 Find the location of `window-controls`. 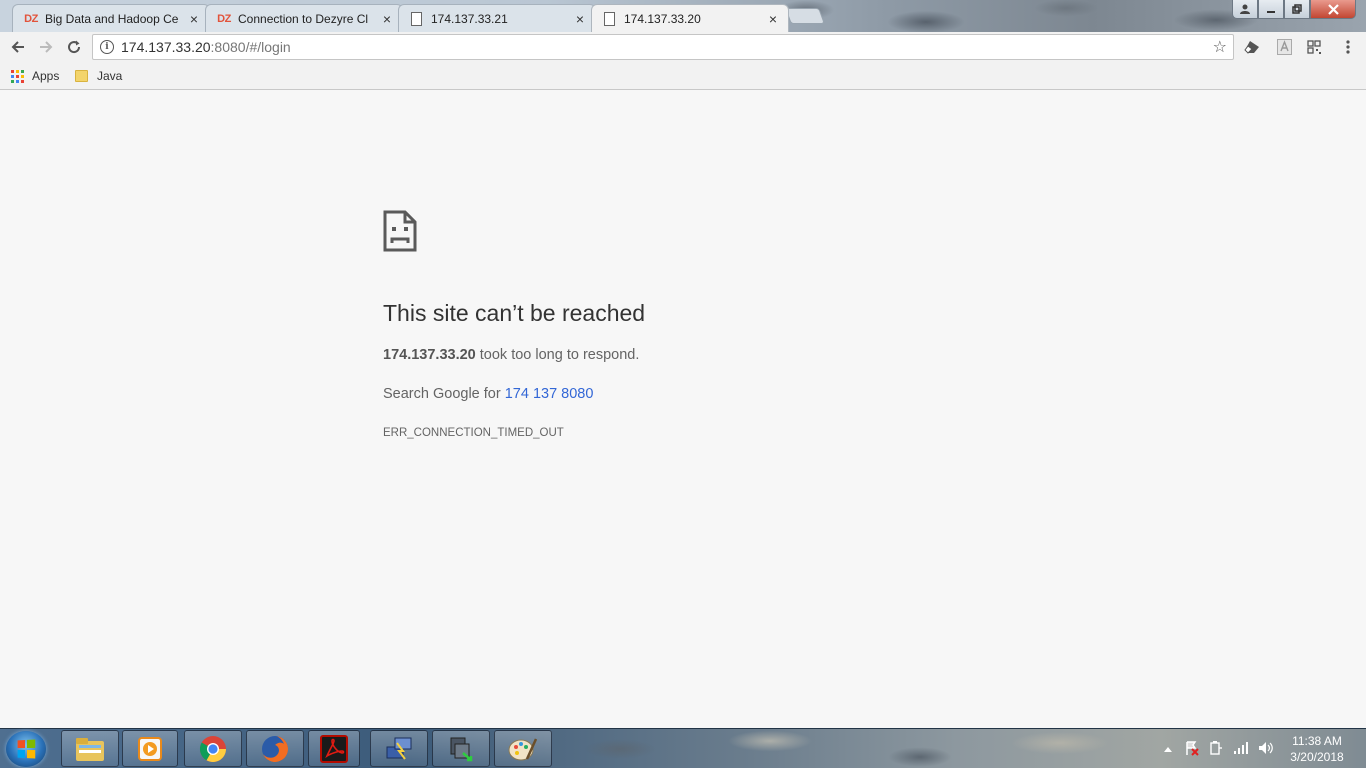

window-controls is located at coordinates (1294, 9).